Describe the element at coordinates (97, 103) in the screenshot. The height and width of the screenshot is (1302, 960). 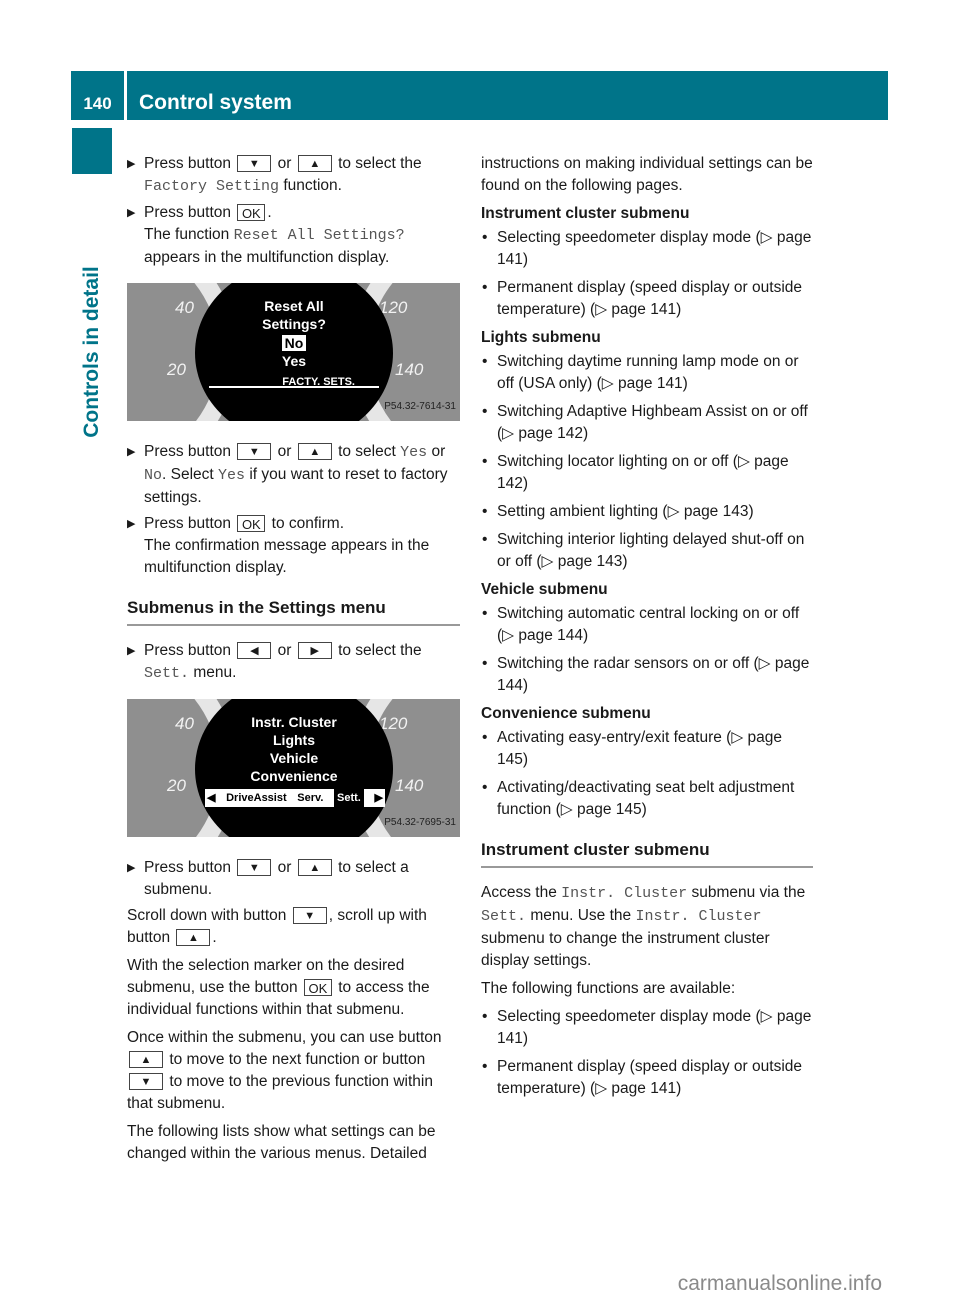
I see `page-number: 140` at that location.